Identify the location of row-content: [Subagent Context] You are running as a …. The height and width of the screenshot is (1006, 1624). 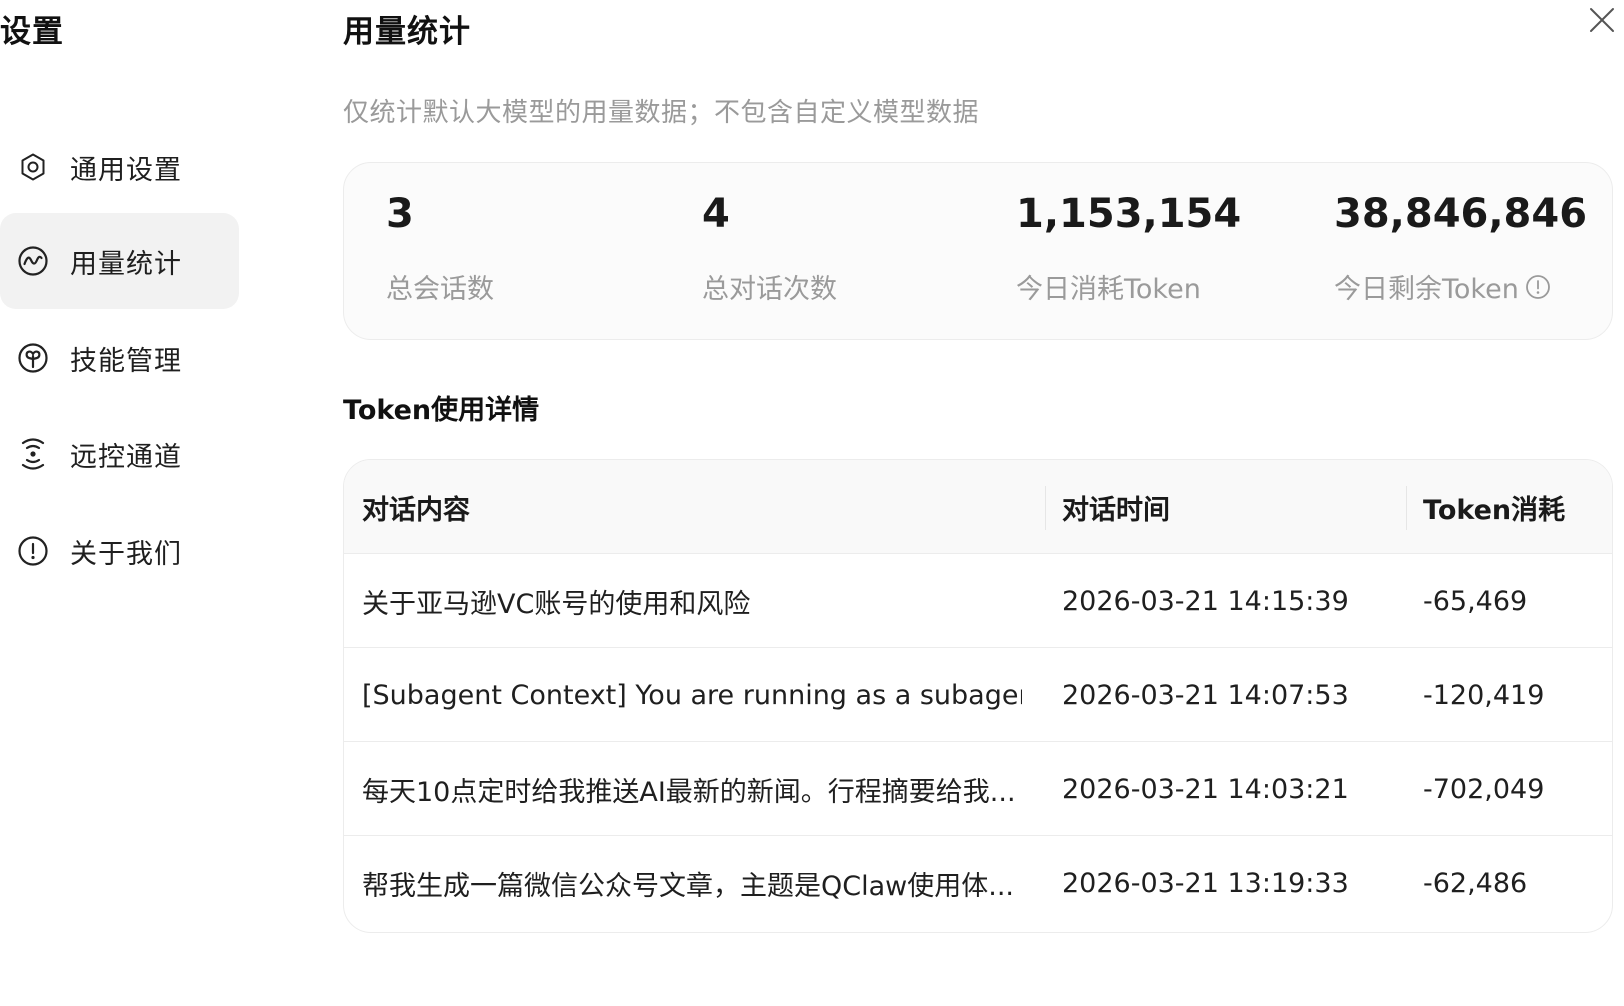
(692, 695).